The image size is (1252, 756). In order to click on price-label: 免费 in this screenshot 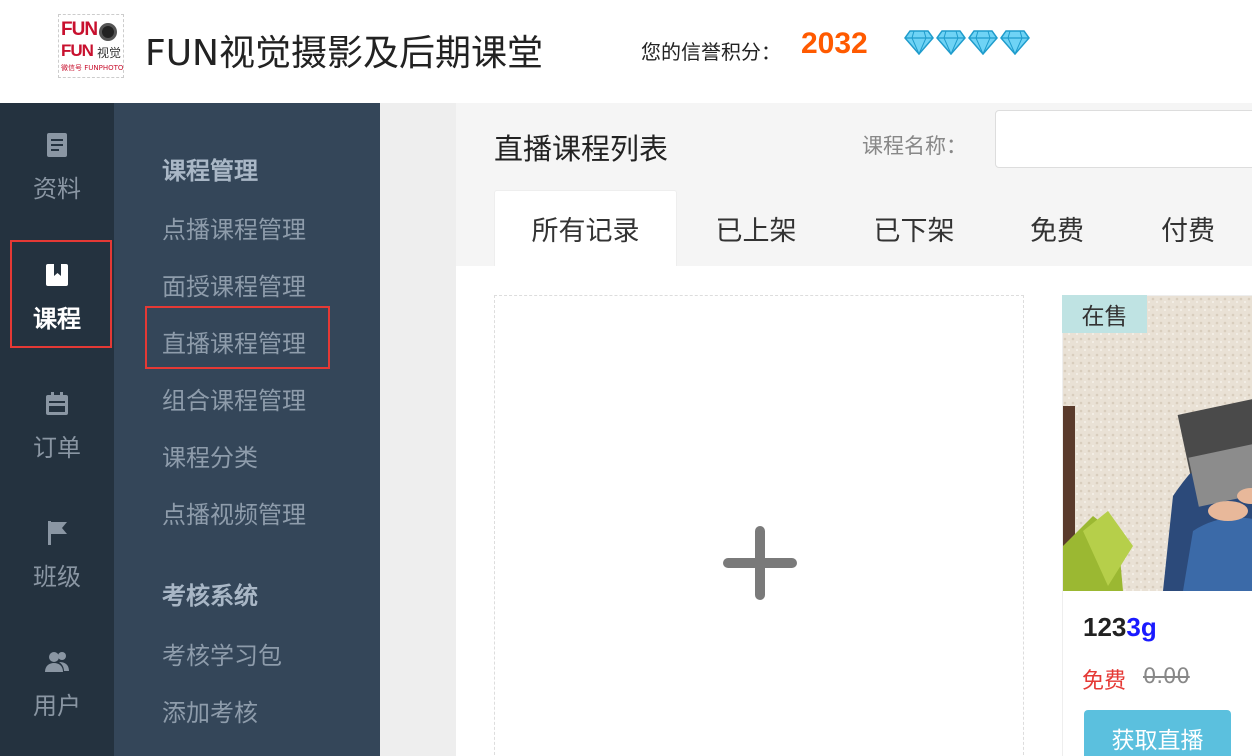, I will do `click(1104, 681)`.